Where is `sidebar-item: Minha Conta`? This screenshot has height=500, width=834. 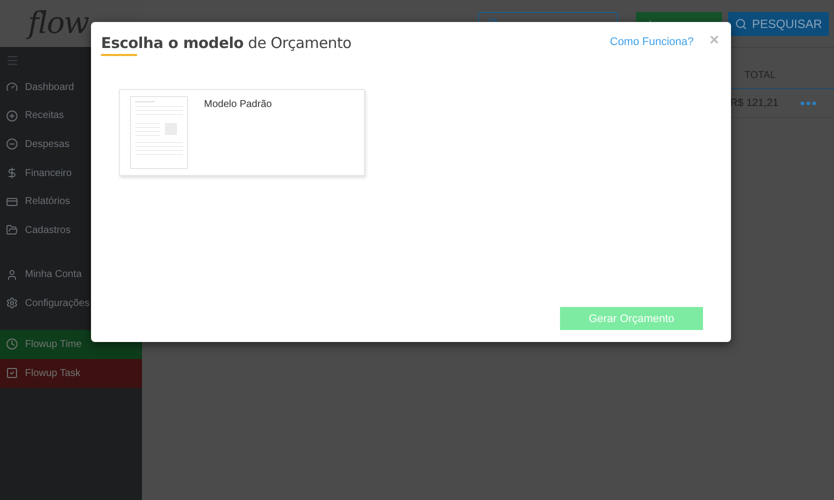
sidebar-item: Minha Conta is located at coordinates (71, 275).